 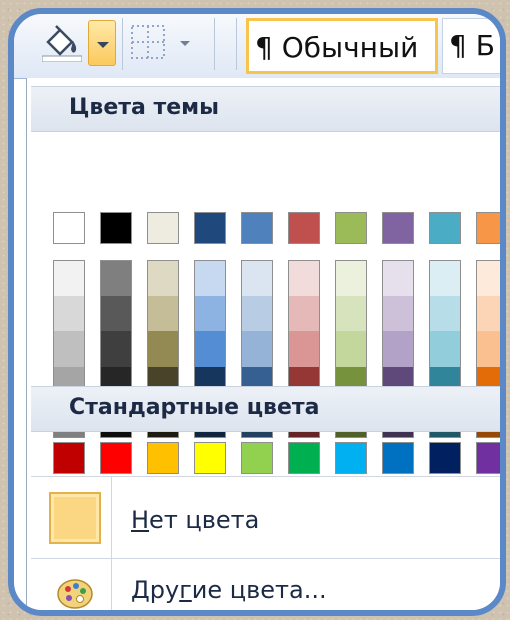 I want to click on borders-grid-icon, so click(x=148, y=42).